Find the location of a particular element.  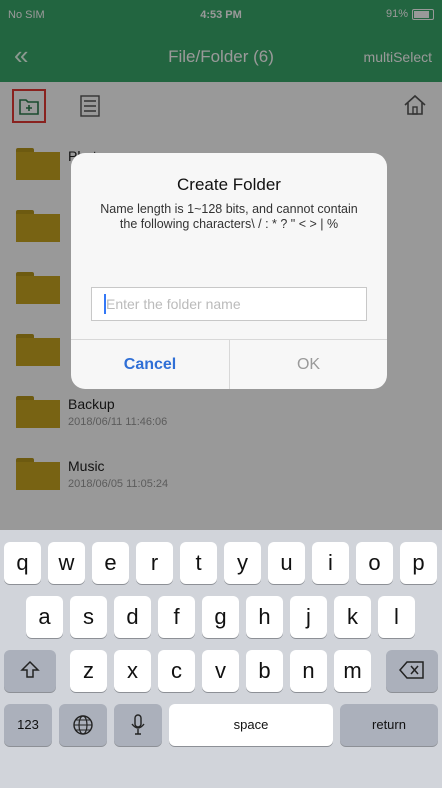

key-z: z is located at coordinates (88, 671).